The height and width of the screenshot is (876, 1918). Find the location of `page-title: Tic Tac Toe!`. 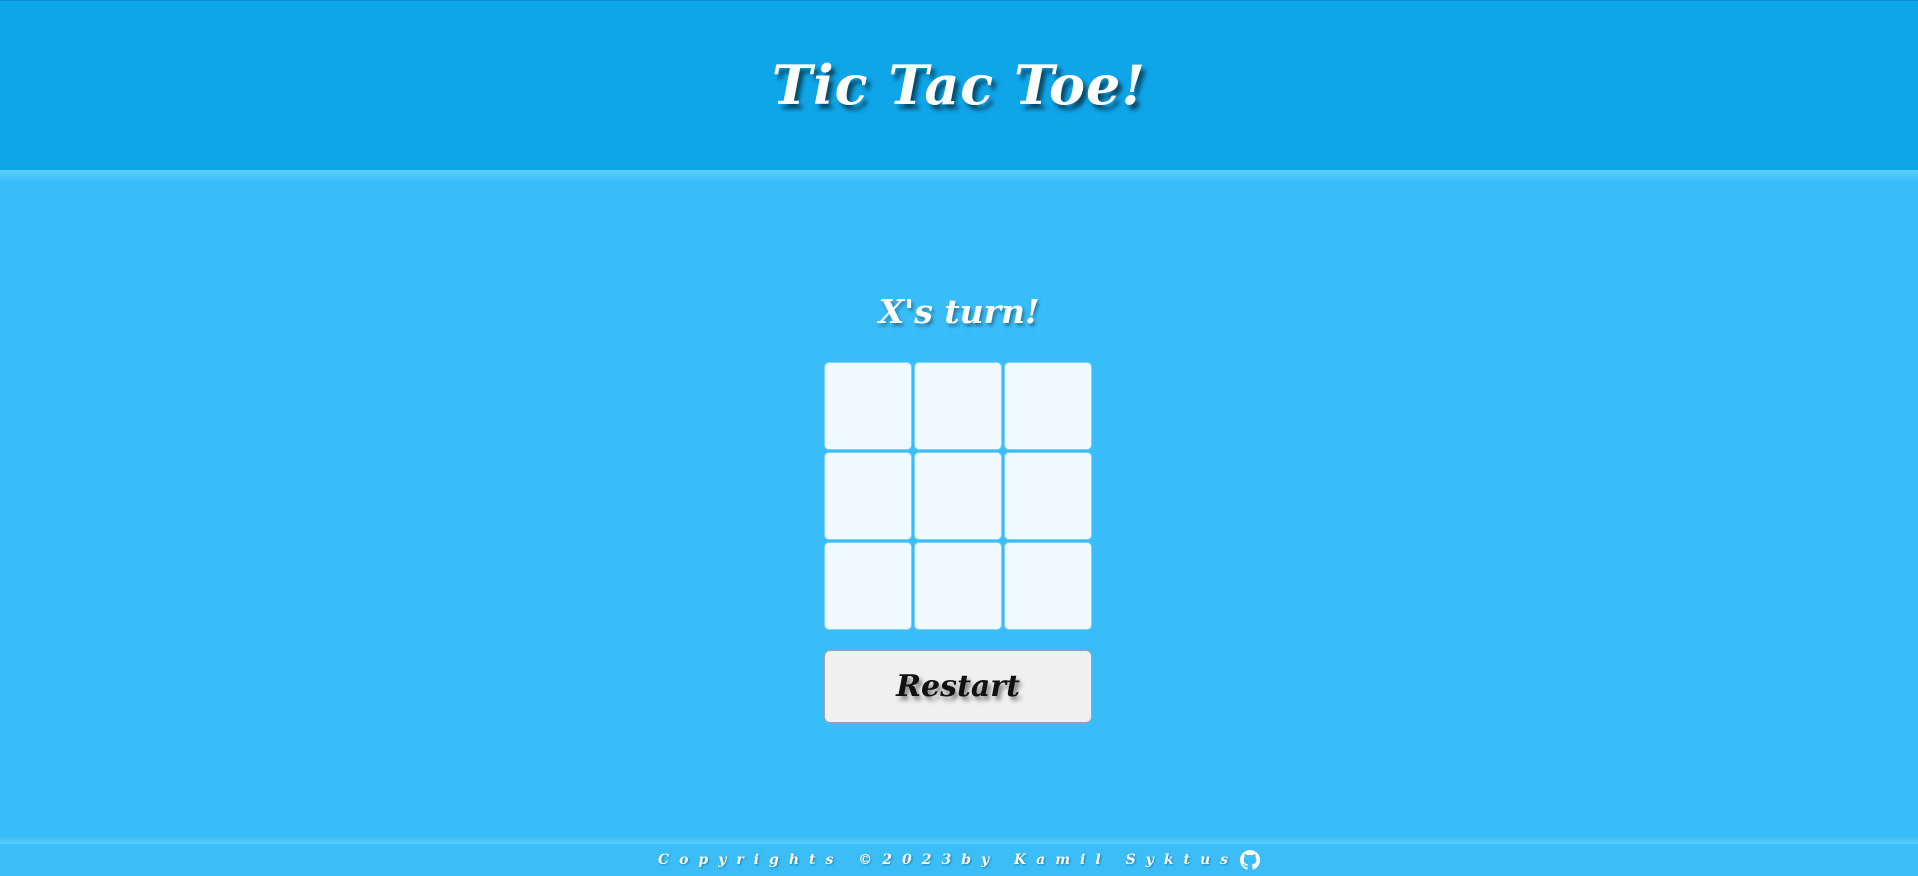

page-title: Tic Tac Toe! is located at coordinates (959, 84).